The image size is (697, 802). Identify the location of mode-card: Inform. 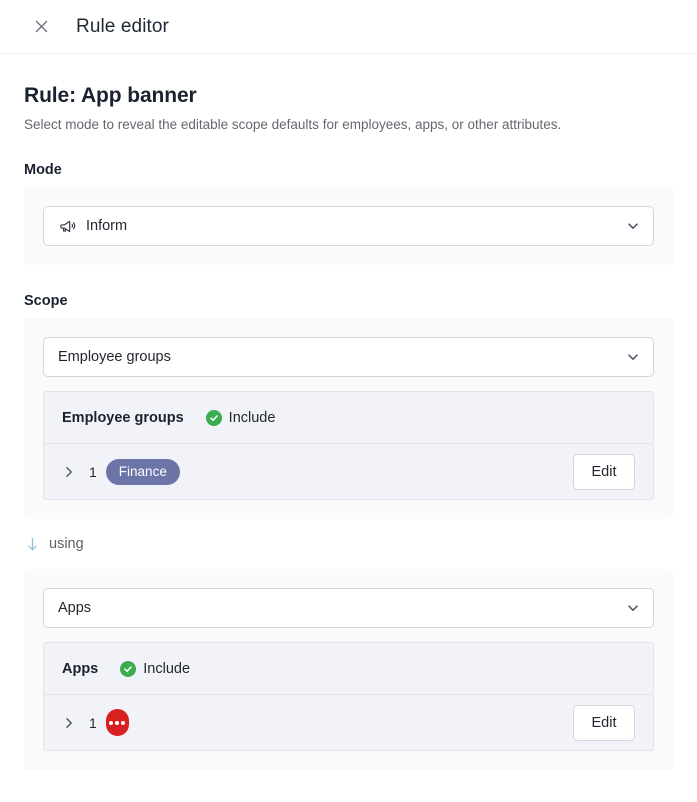
(348, 226).